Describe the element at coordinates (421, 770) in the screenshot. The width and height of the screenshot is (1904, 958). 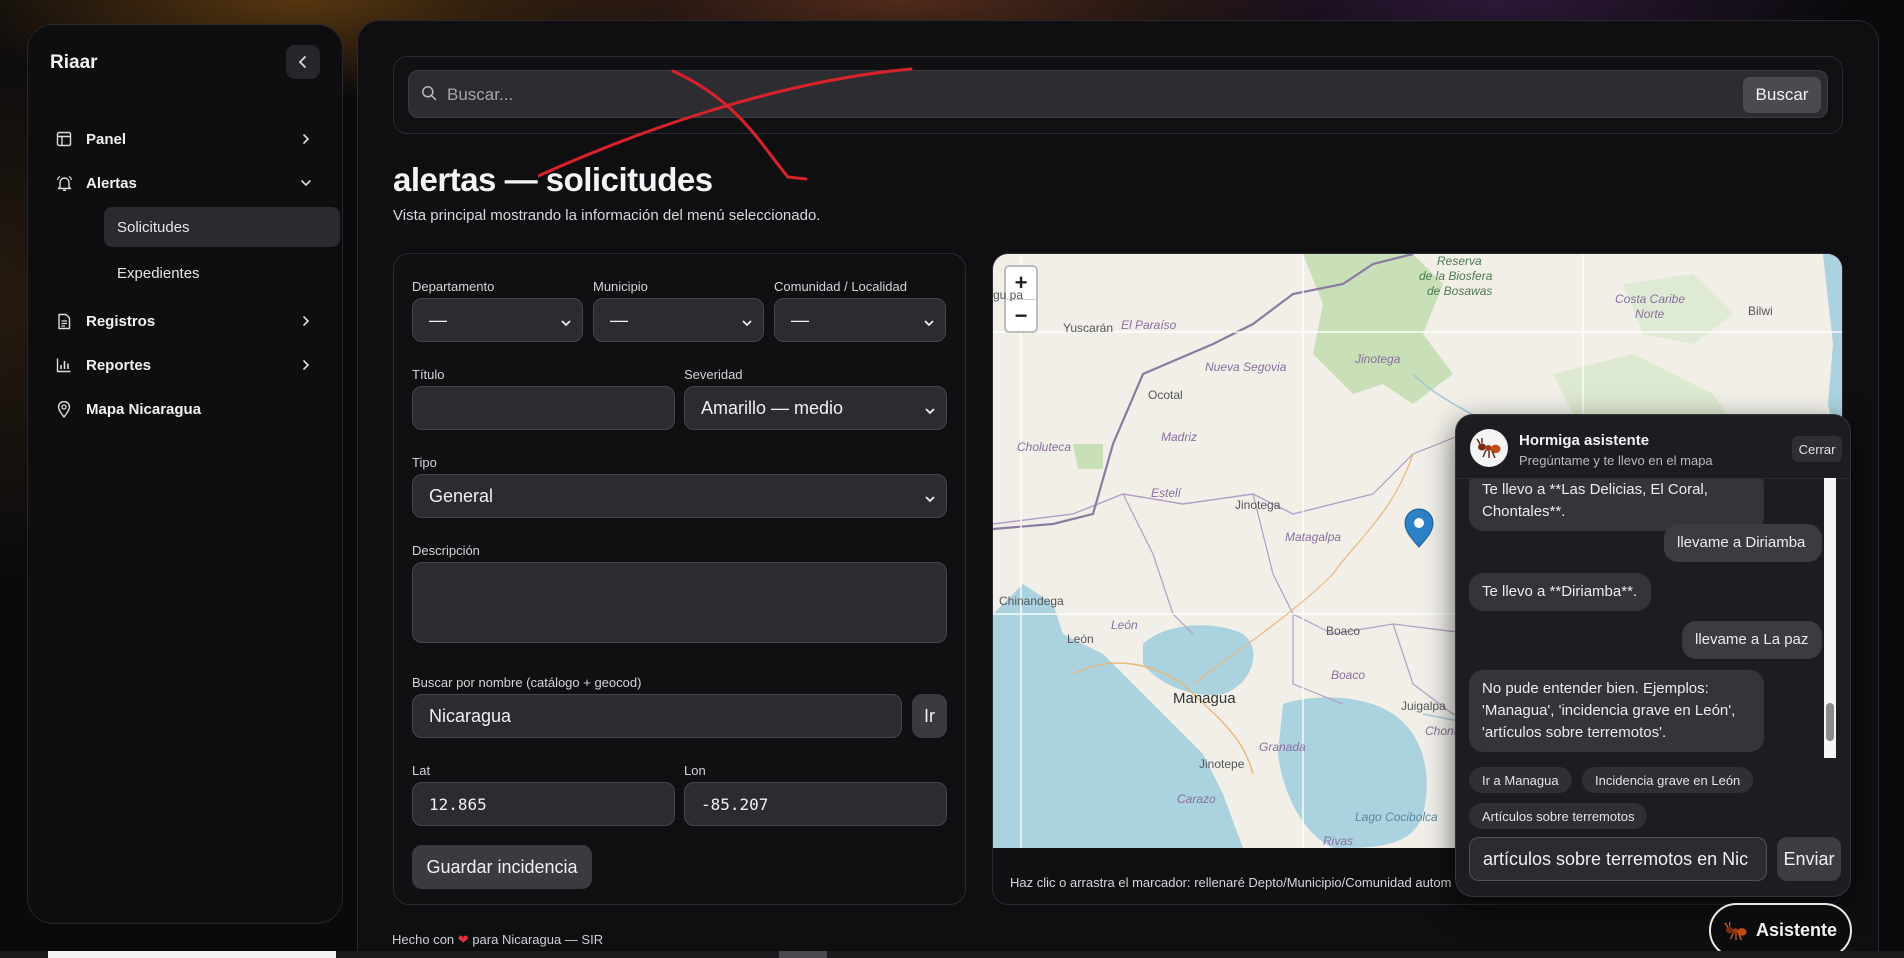
I see `lat-label: Lat` at that location.